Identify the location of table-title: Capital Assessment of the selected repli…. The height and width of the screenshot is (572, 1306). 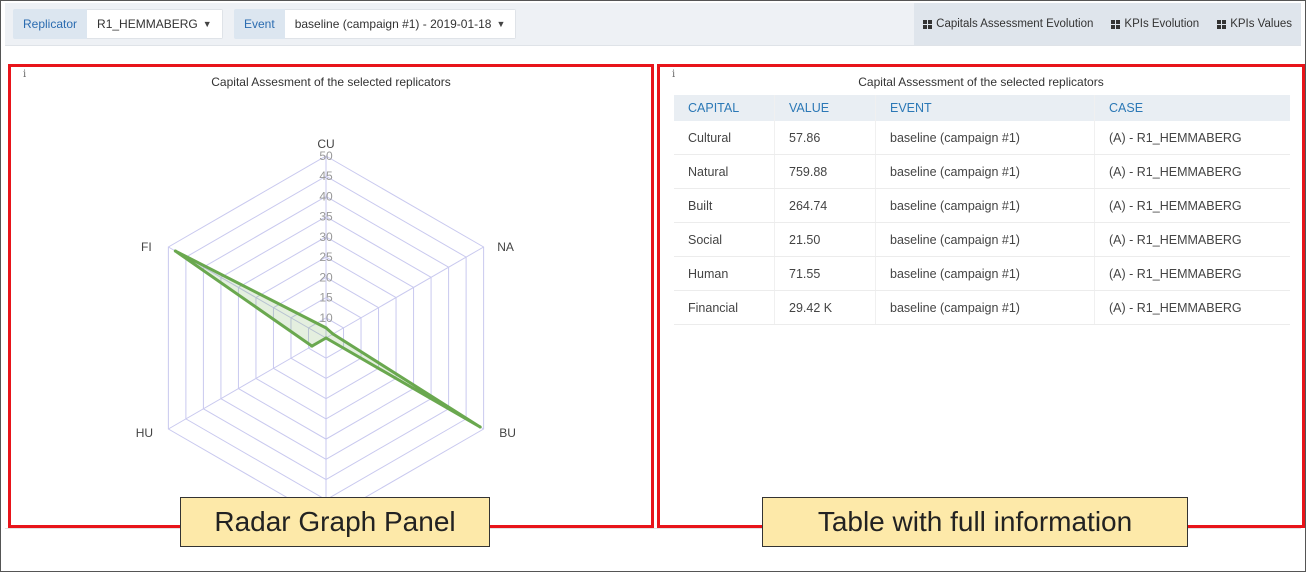
(981, 82).